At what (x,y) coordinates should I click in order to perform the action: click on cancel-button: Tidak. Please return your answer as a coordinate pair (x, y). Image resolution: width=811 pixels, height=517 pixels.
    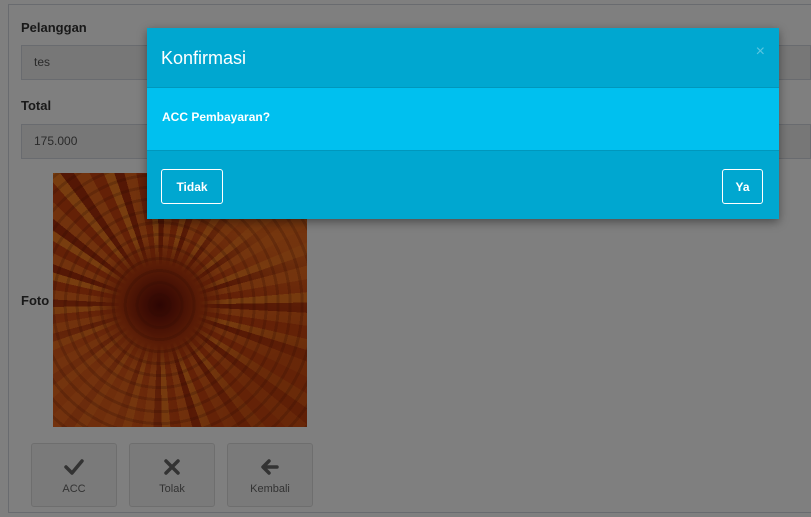
    Looking at the image, I should click on (192, 186).